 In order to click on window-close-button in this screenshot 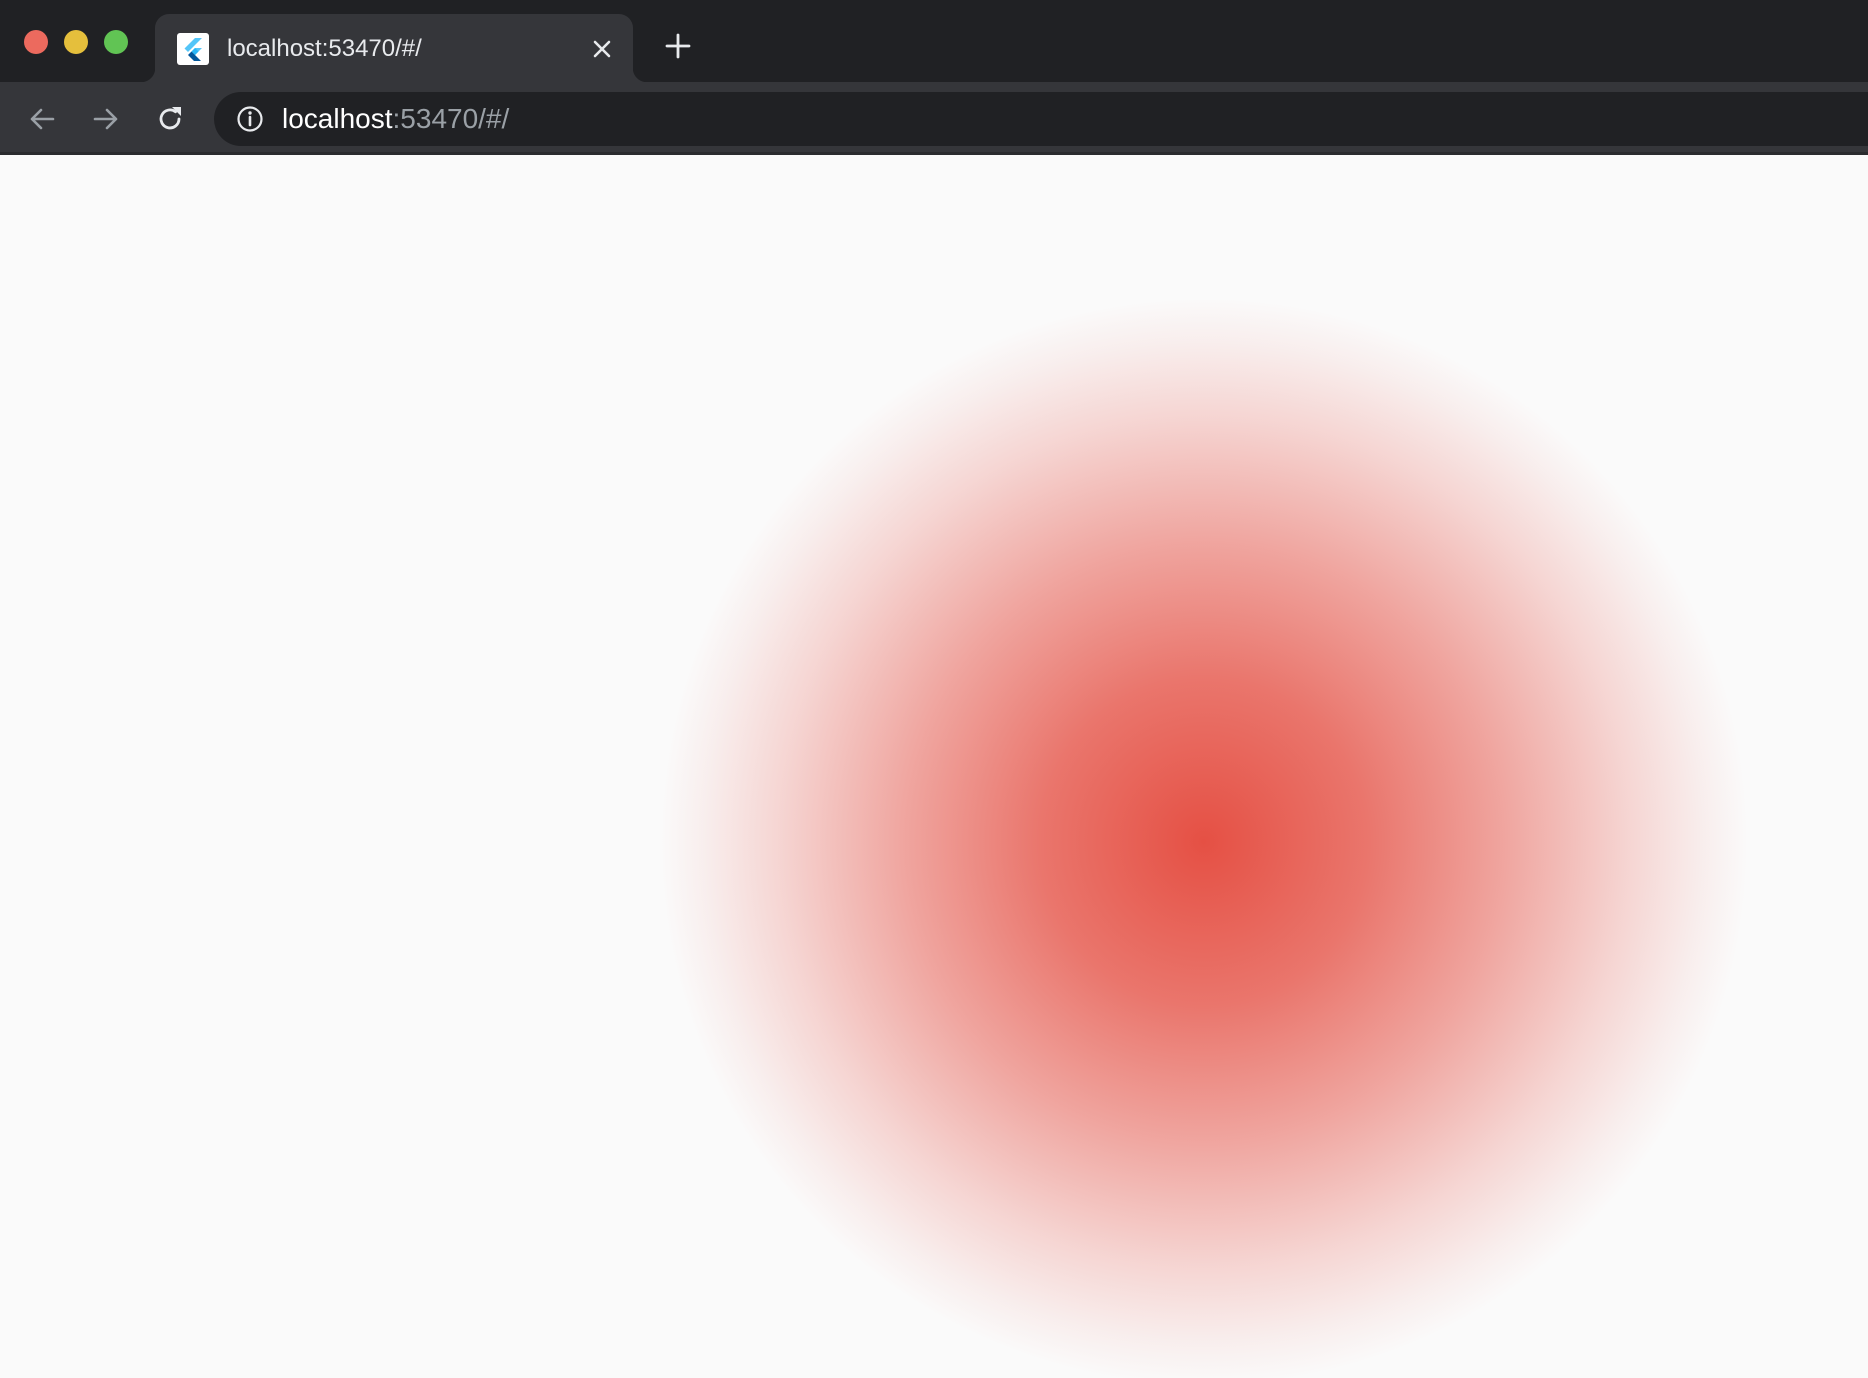, I will do `click(36, 42)`.